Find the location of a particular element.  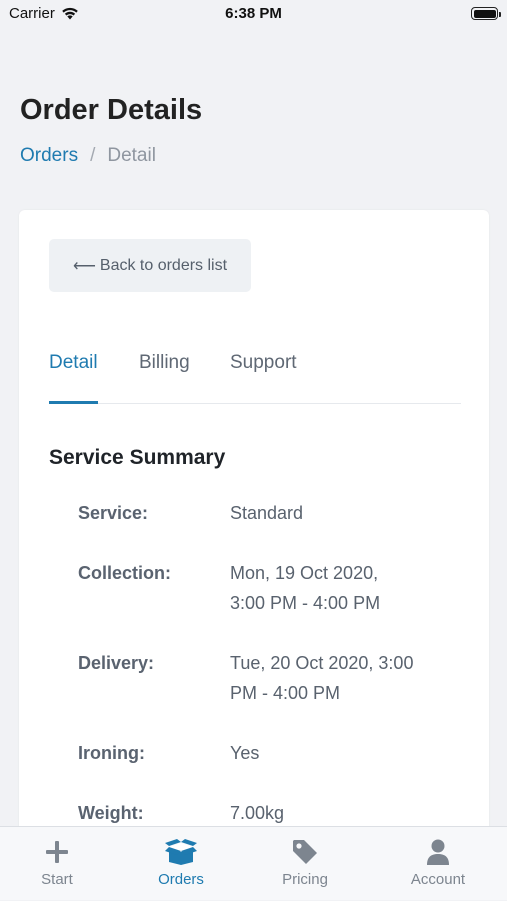

plus-icon is located at coordinates (57, 852).